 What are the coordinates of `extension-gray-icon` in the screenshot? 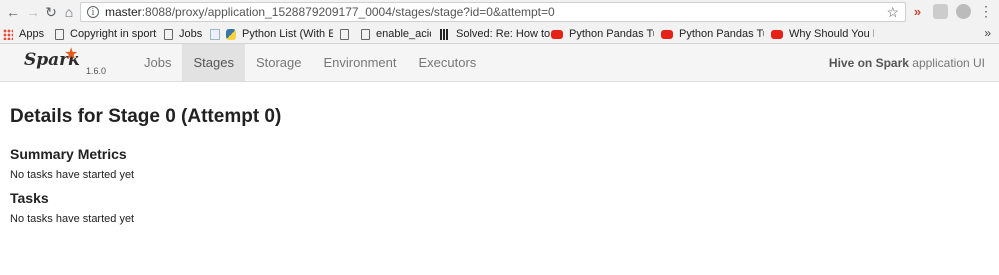 It's located at (963, 11).